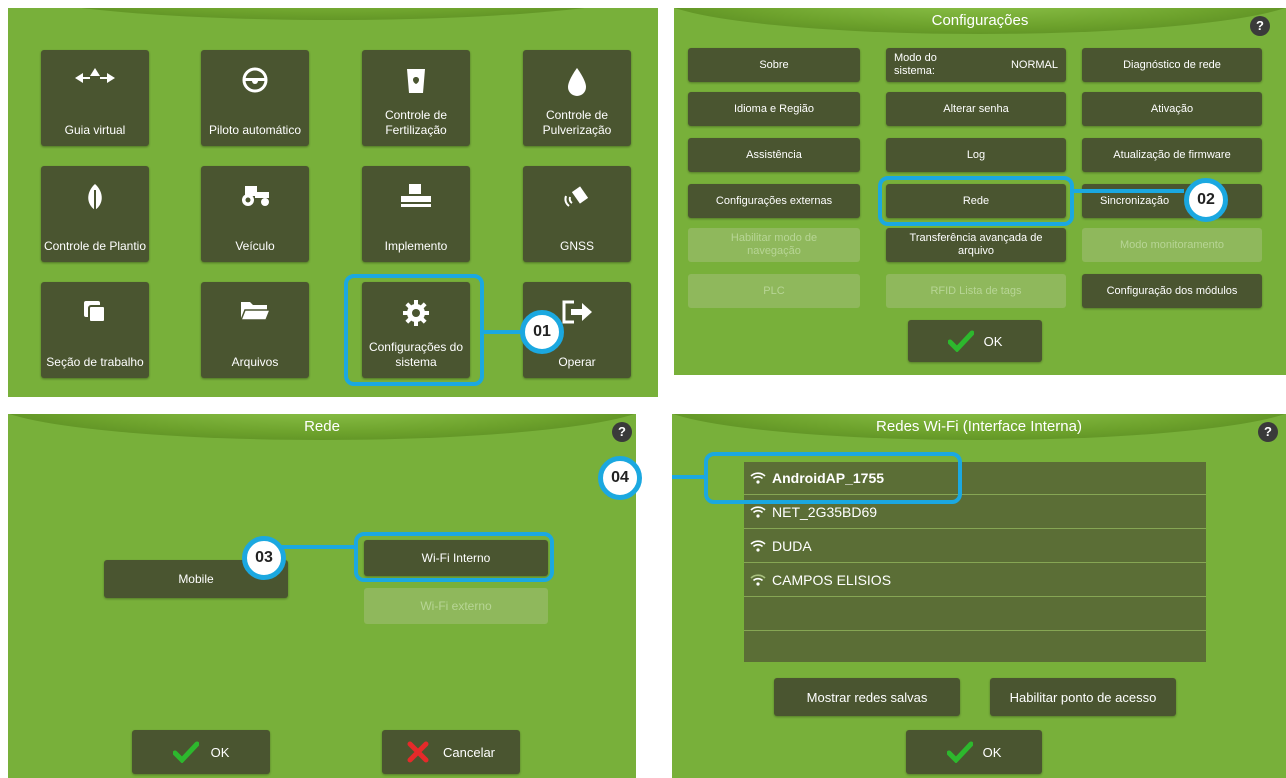  What do you see at coordinates (774, 201) in the screenshot?
I see `configuracoes-externas-button: Configurações externas` at bounding box center [774, 201].